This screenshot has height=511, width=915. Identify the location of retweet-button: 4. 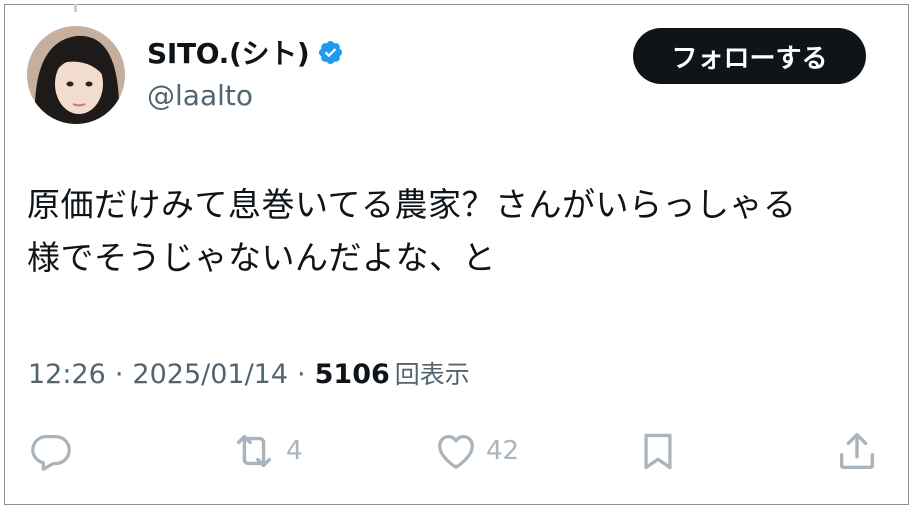
(265, 451).